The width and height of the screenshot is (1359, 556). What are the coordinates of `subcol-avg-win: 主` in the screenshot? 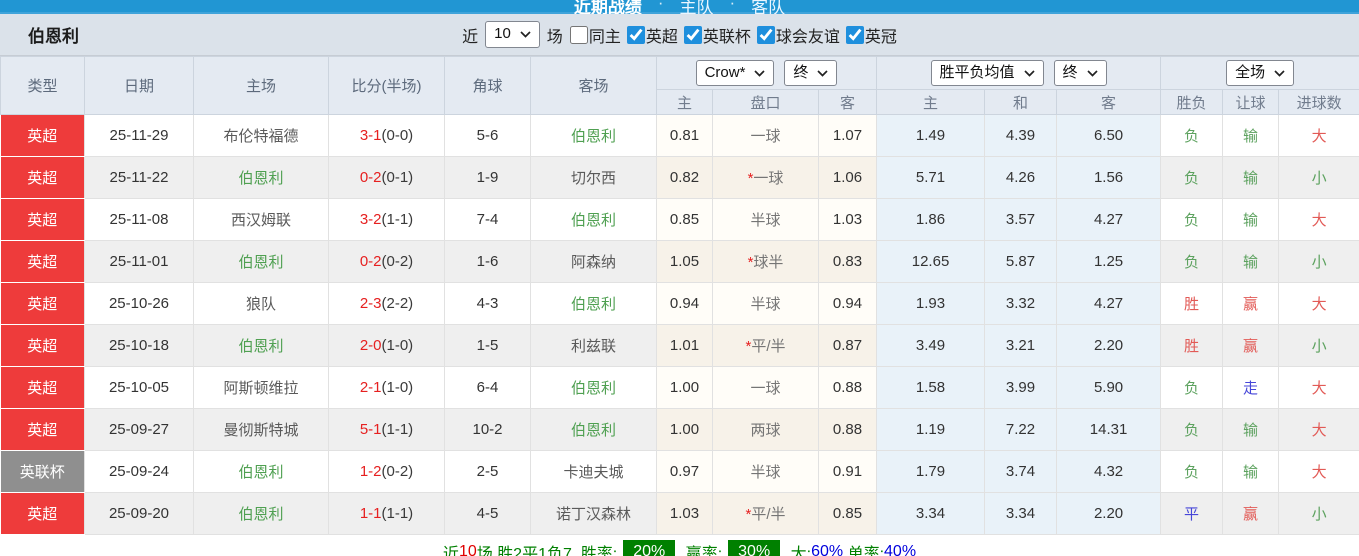 It's located at (931, 102).